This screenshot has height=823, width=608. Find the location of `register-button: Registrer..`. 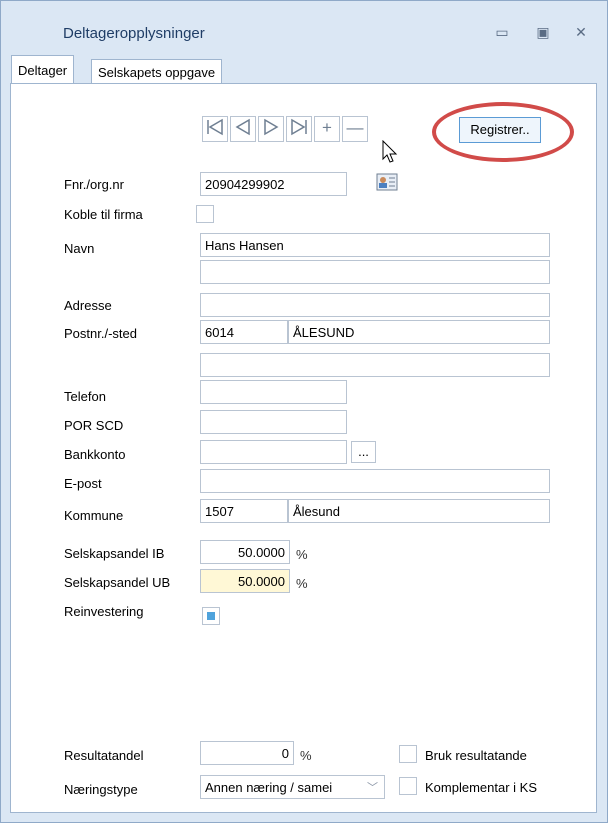

register-button: Registrer.. is located at coordinates (500, 130).